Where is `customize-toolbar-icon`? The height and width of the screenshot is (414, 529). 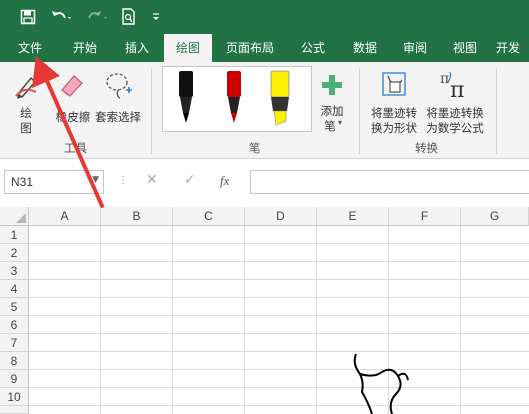
customize-toolbar-icon is located at coordinates (156, 17).